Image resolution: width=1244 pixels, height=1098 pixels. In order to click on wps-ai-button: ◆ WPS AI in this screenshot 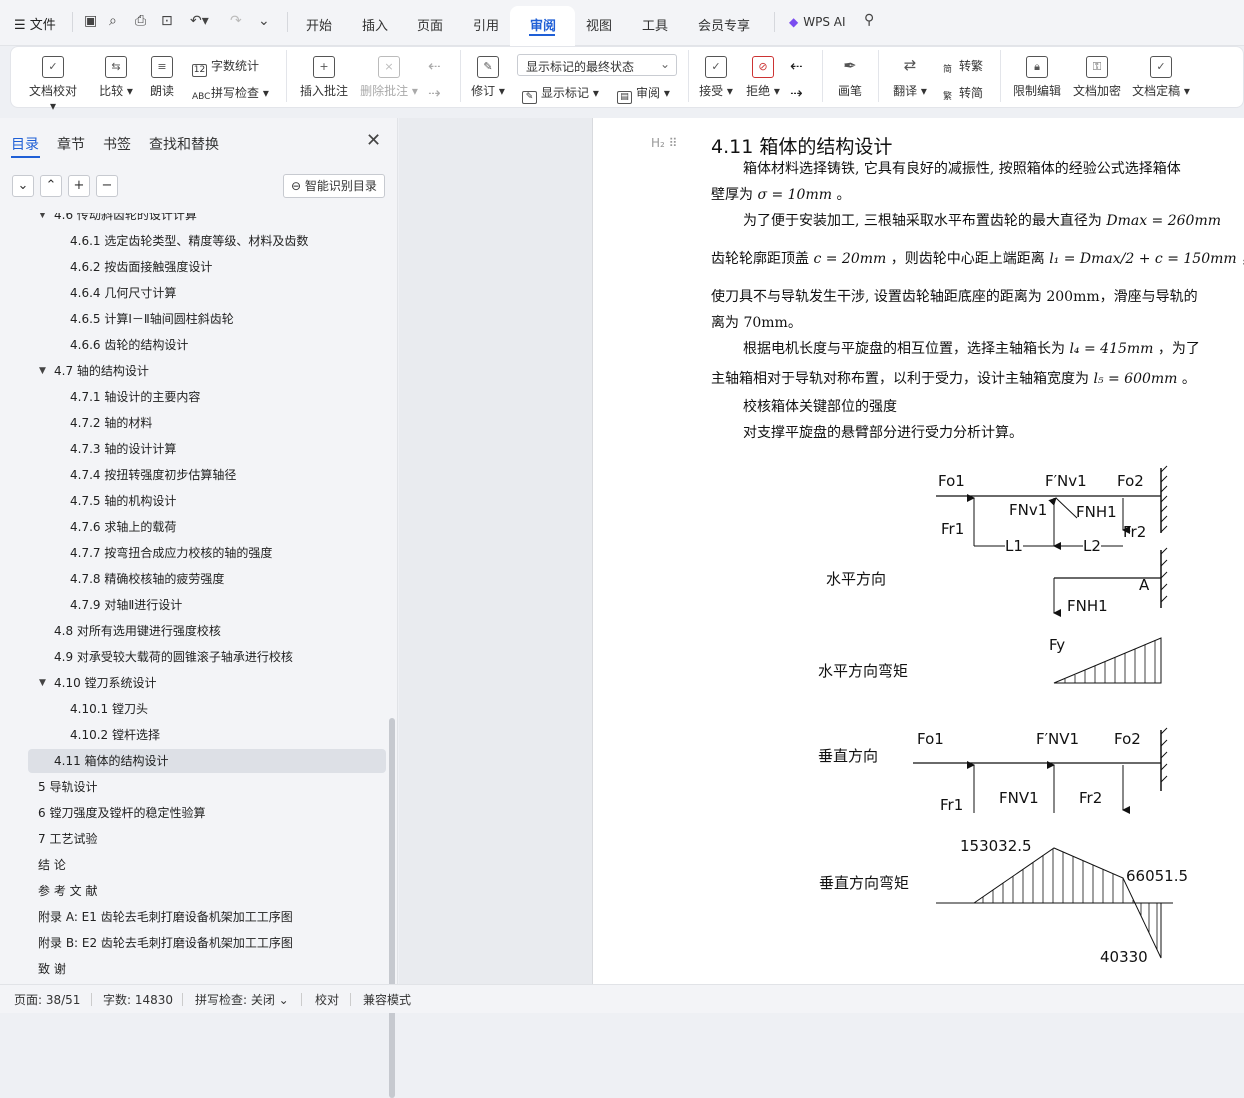, I will do `click(817, 22)`.